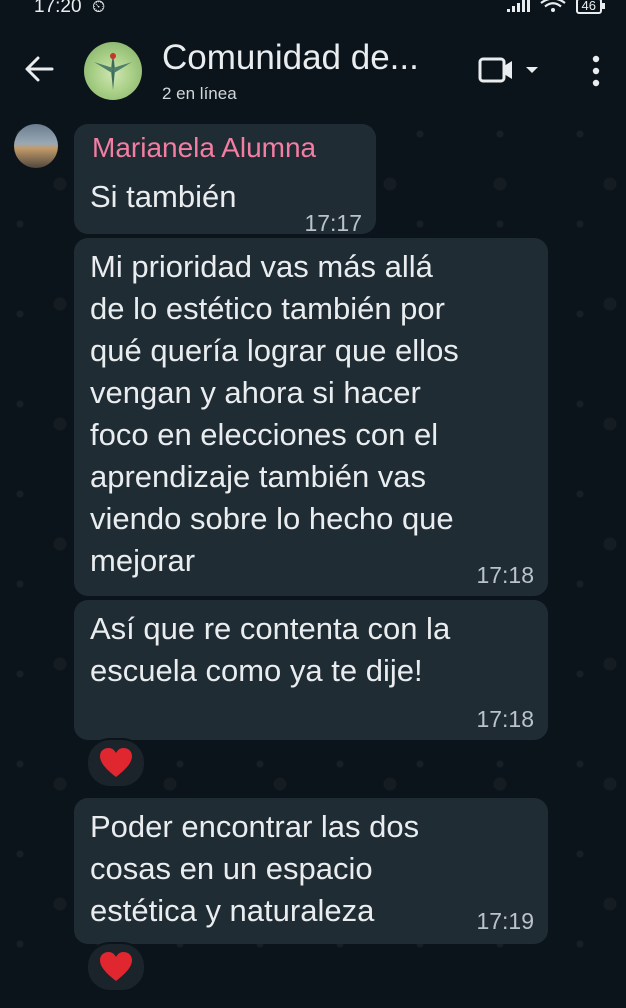 Image resolution: width=626 pixels, height=1008 pixels. I want to click on message-bubble: Marianela Alumna Si también 17:17, so click(225, 180).